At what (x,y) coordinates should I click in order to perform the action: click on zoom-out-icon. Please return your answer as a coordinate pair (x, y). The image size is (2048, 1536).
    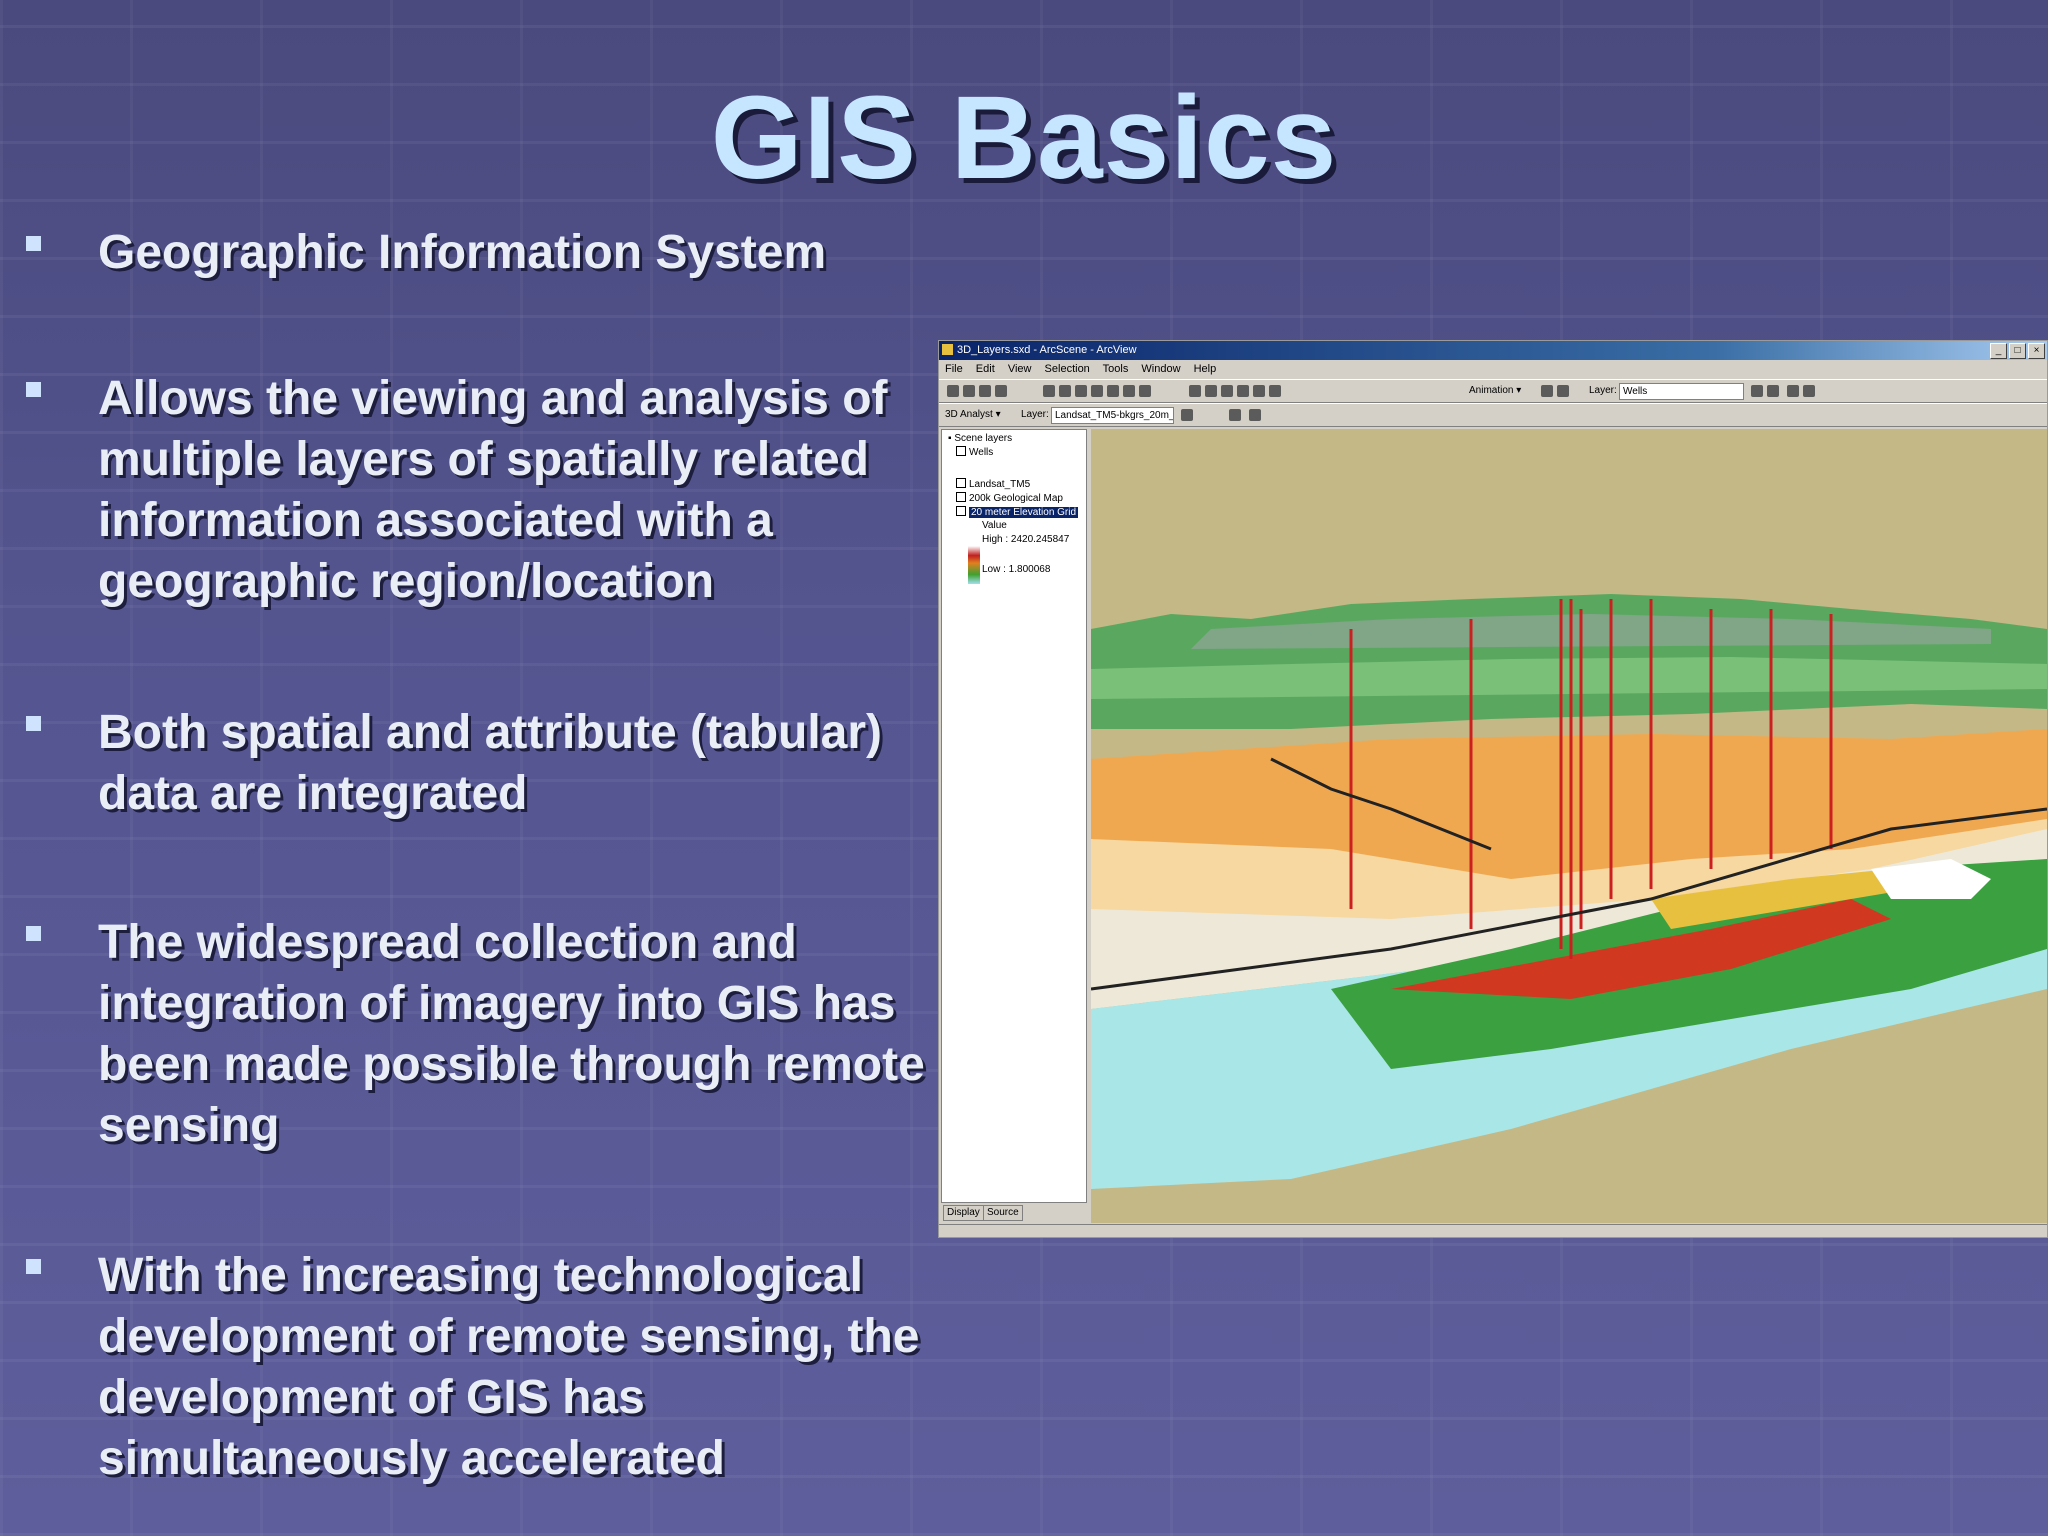
    Looking at the image, I should click on (1113, 391).